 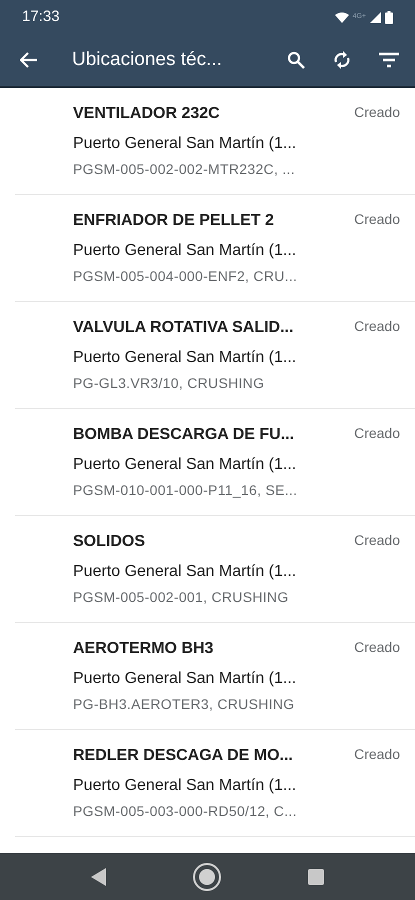 I want to click on recents-square-icon, so click(x=316, y=876).